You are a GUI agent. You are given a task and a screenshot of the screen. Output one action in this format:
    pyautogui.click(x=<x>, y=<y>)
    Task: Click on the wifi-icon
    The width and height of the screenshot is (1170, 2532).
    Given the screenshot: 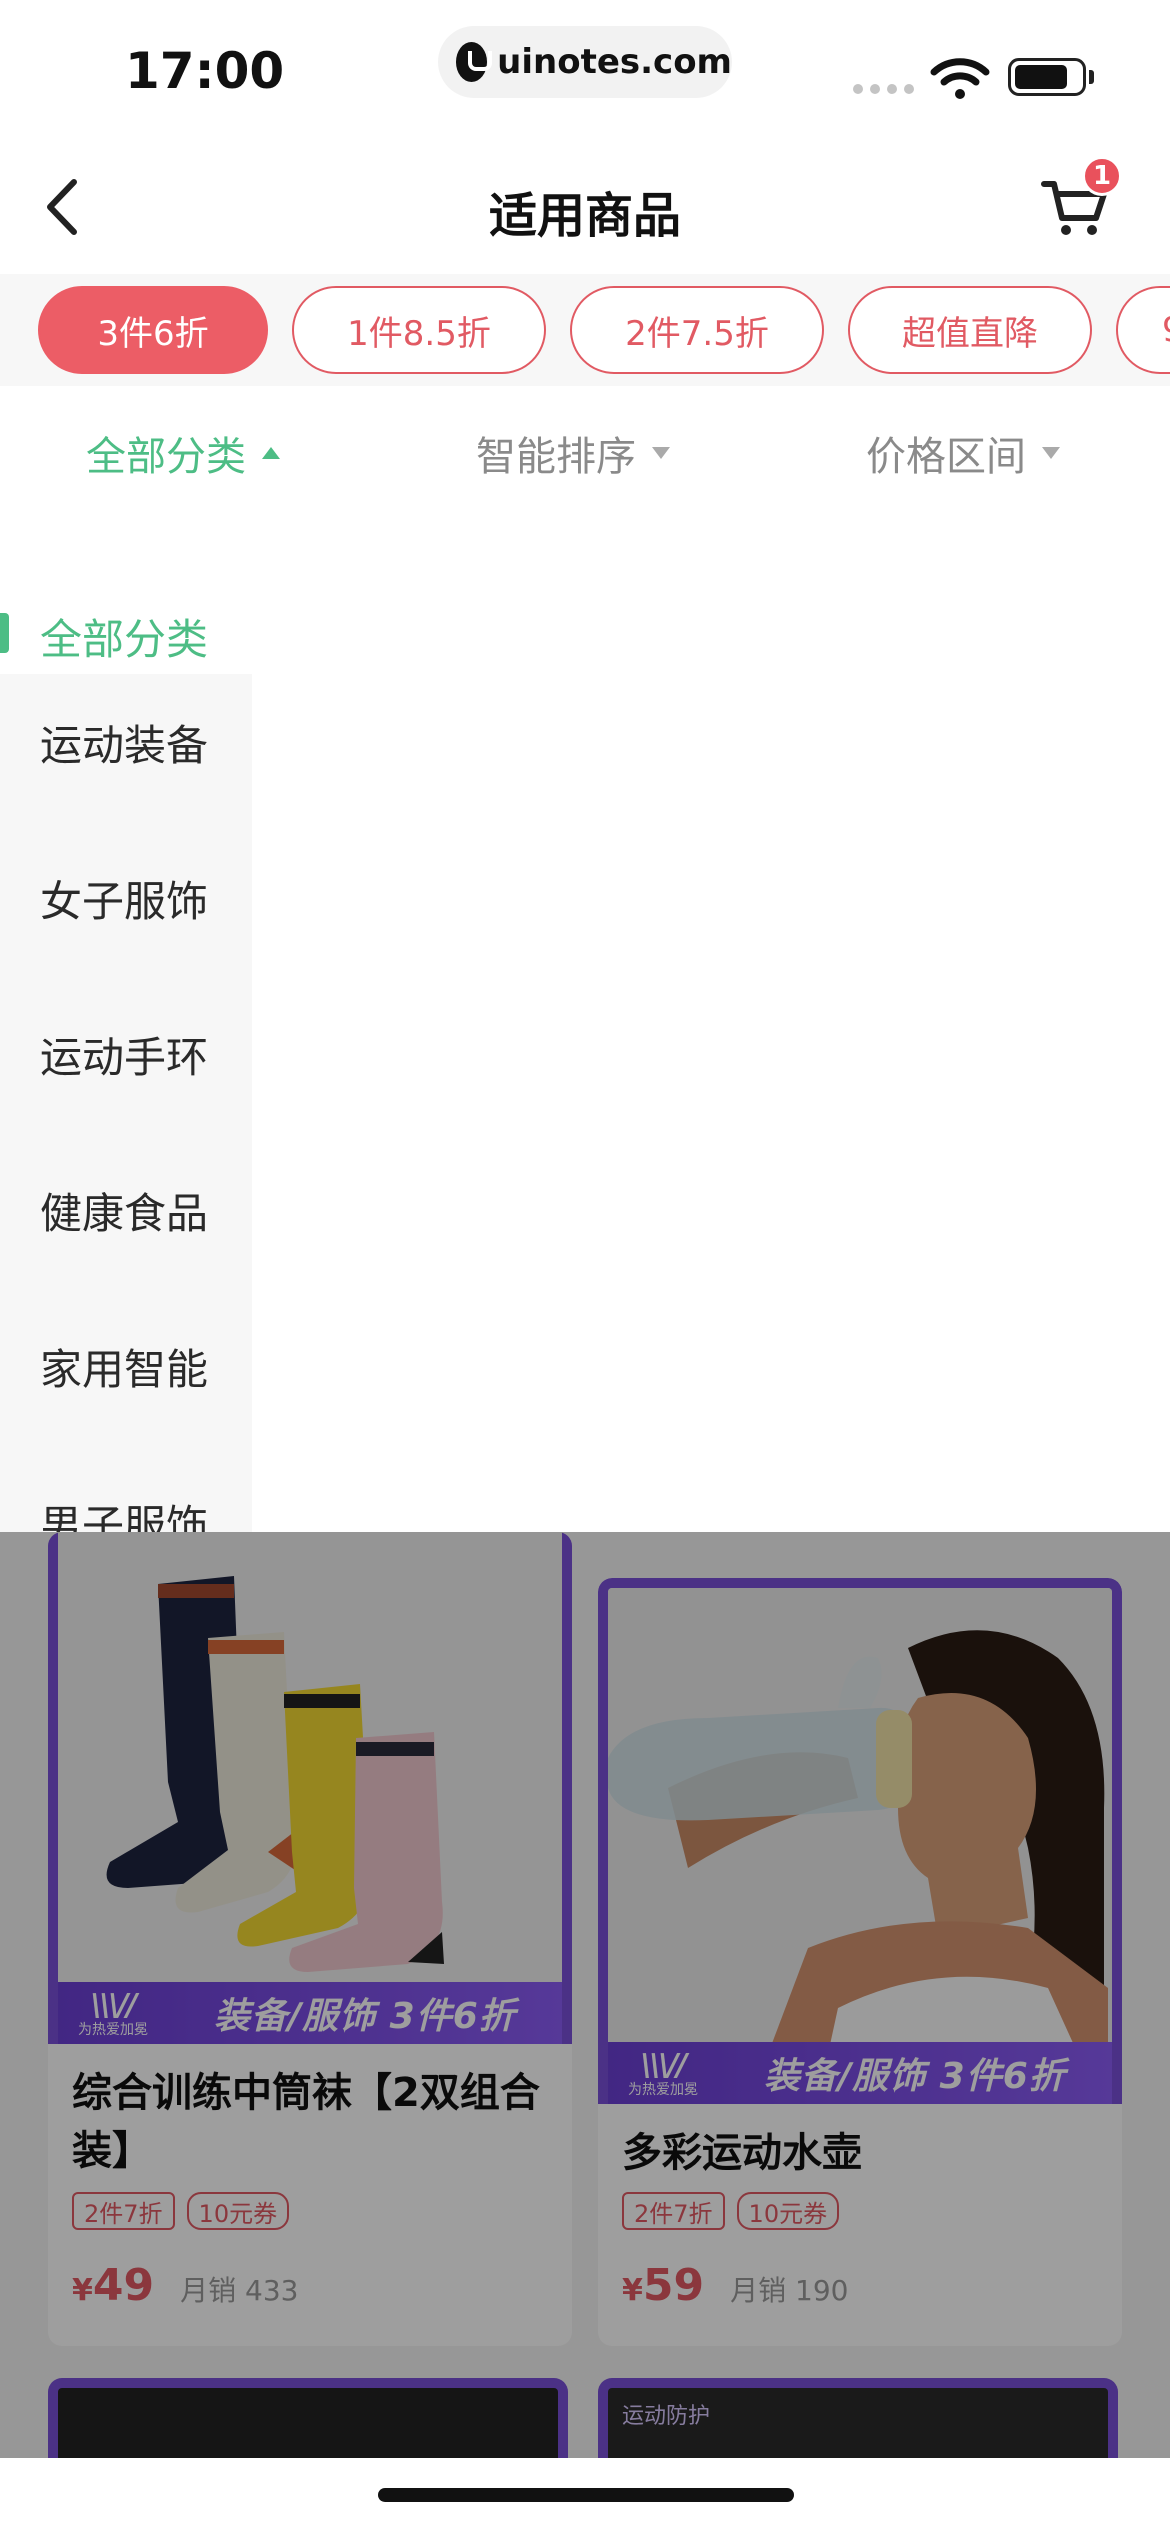 What is the action you would take?
    pyautogui.click(x=960, y=78)
    